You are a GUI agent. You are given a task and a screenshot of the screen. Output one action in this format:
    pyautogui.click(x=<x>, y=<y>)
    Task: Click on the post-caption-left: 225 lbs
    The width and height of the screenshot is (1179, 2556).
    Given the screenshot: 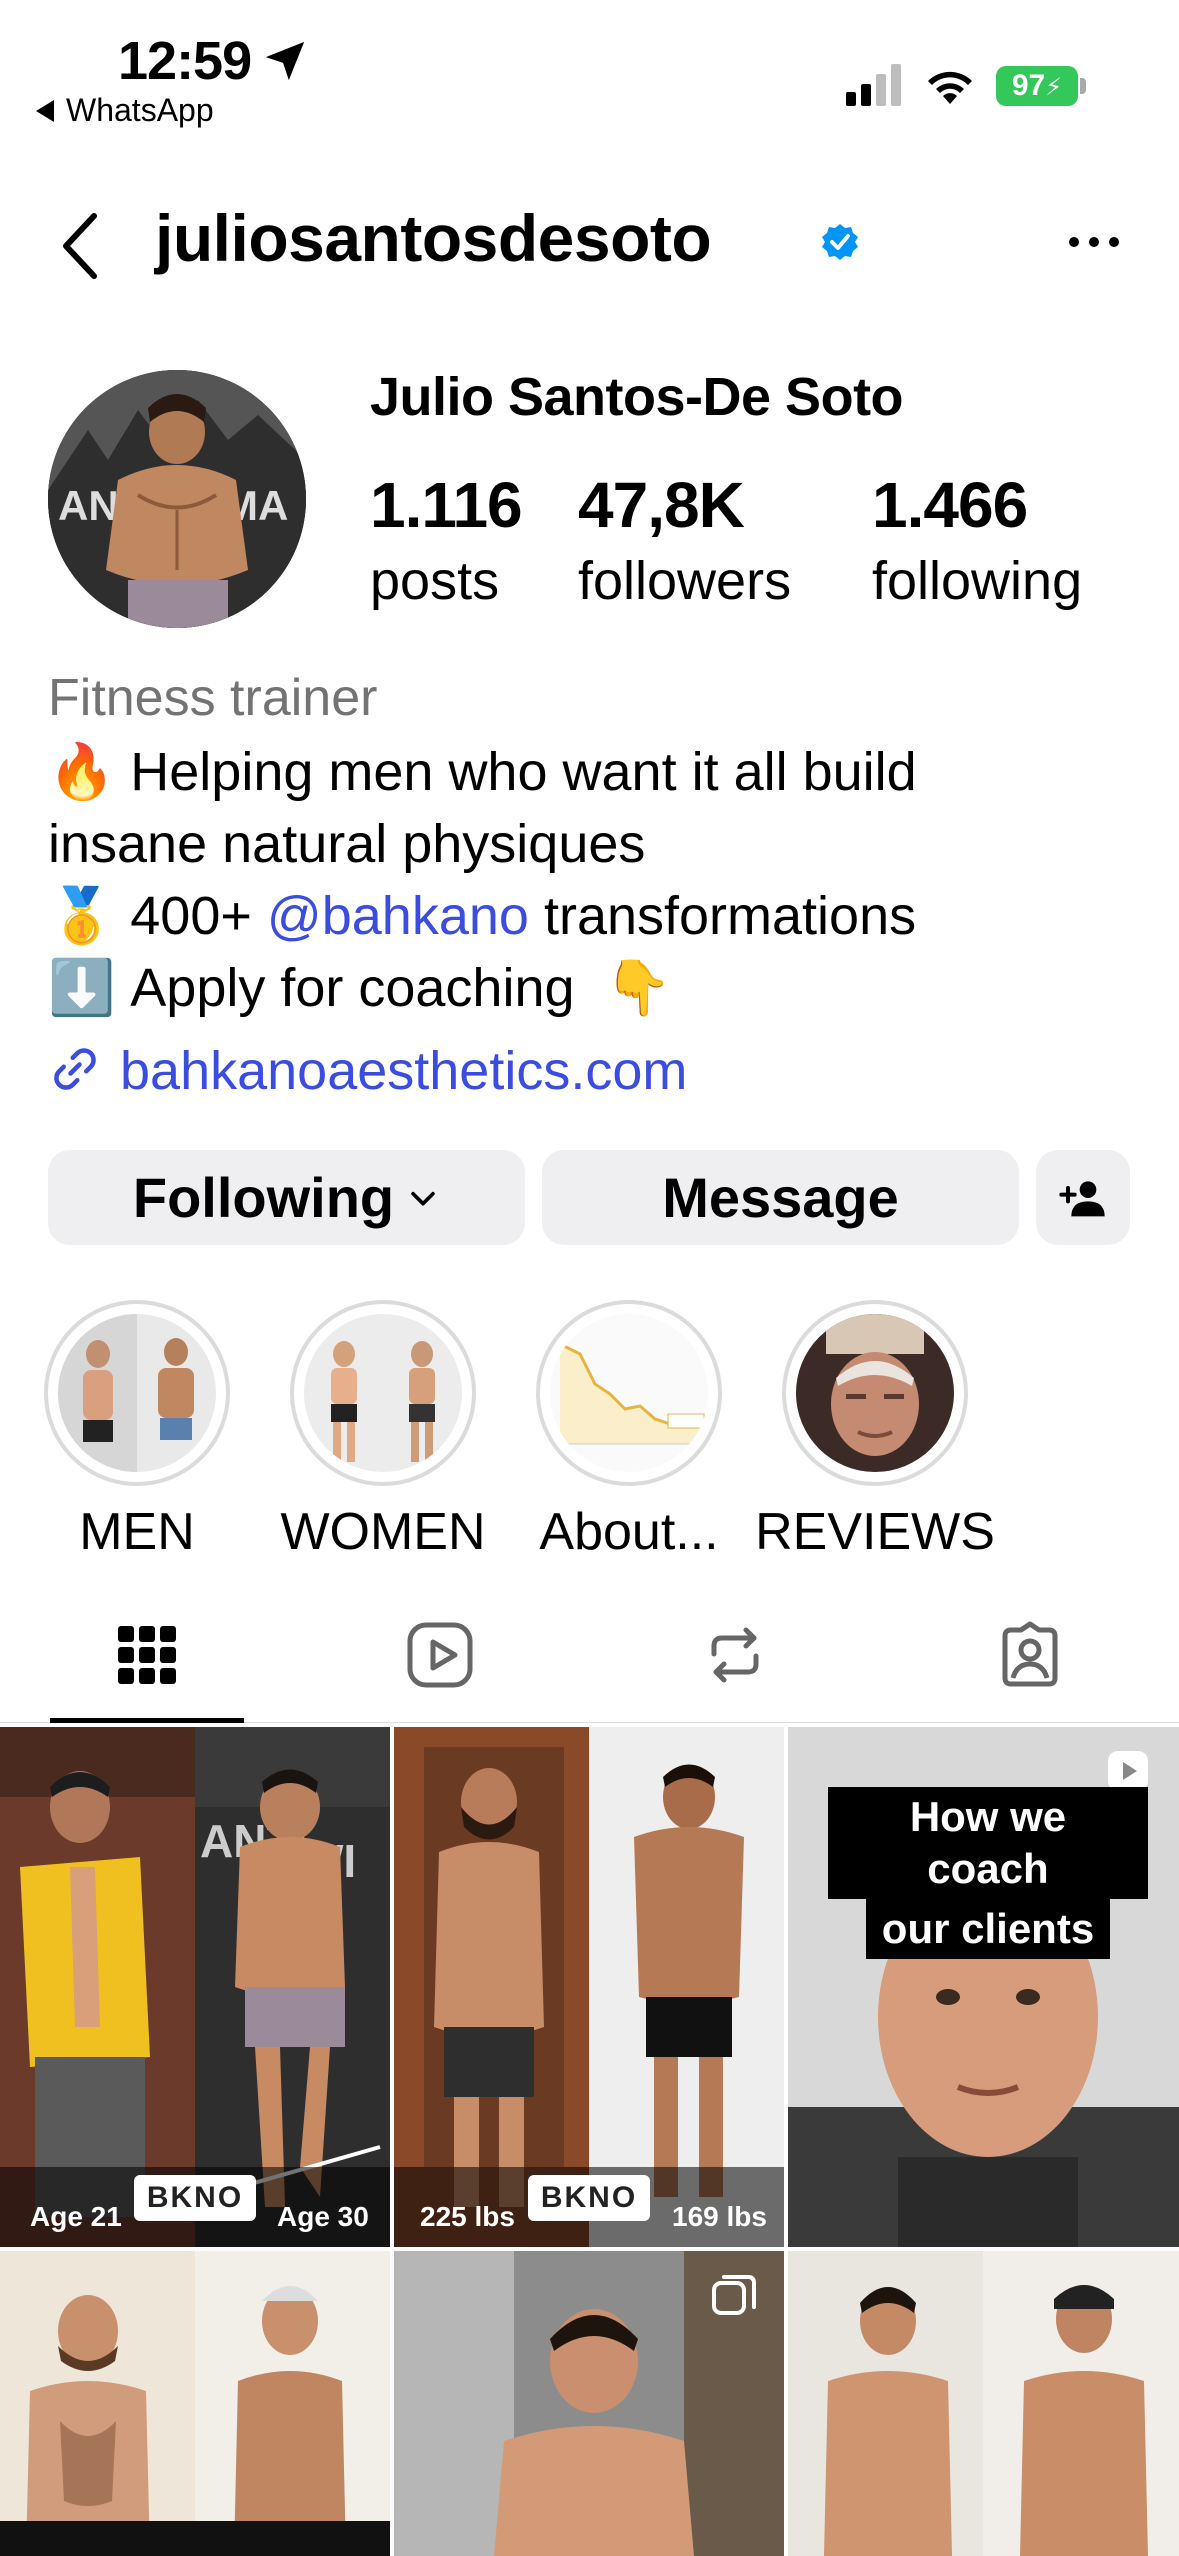 What is the action you would take?
    pyautogui.click(x=467, y=2216)
    